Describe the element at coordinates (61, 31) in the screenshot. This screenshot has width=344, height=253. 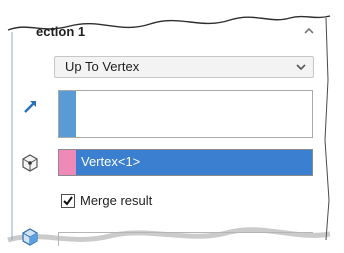
I see `section-title: ection 1` at that location.